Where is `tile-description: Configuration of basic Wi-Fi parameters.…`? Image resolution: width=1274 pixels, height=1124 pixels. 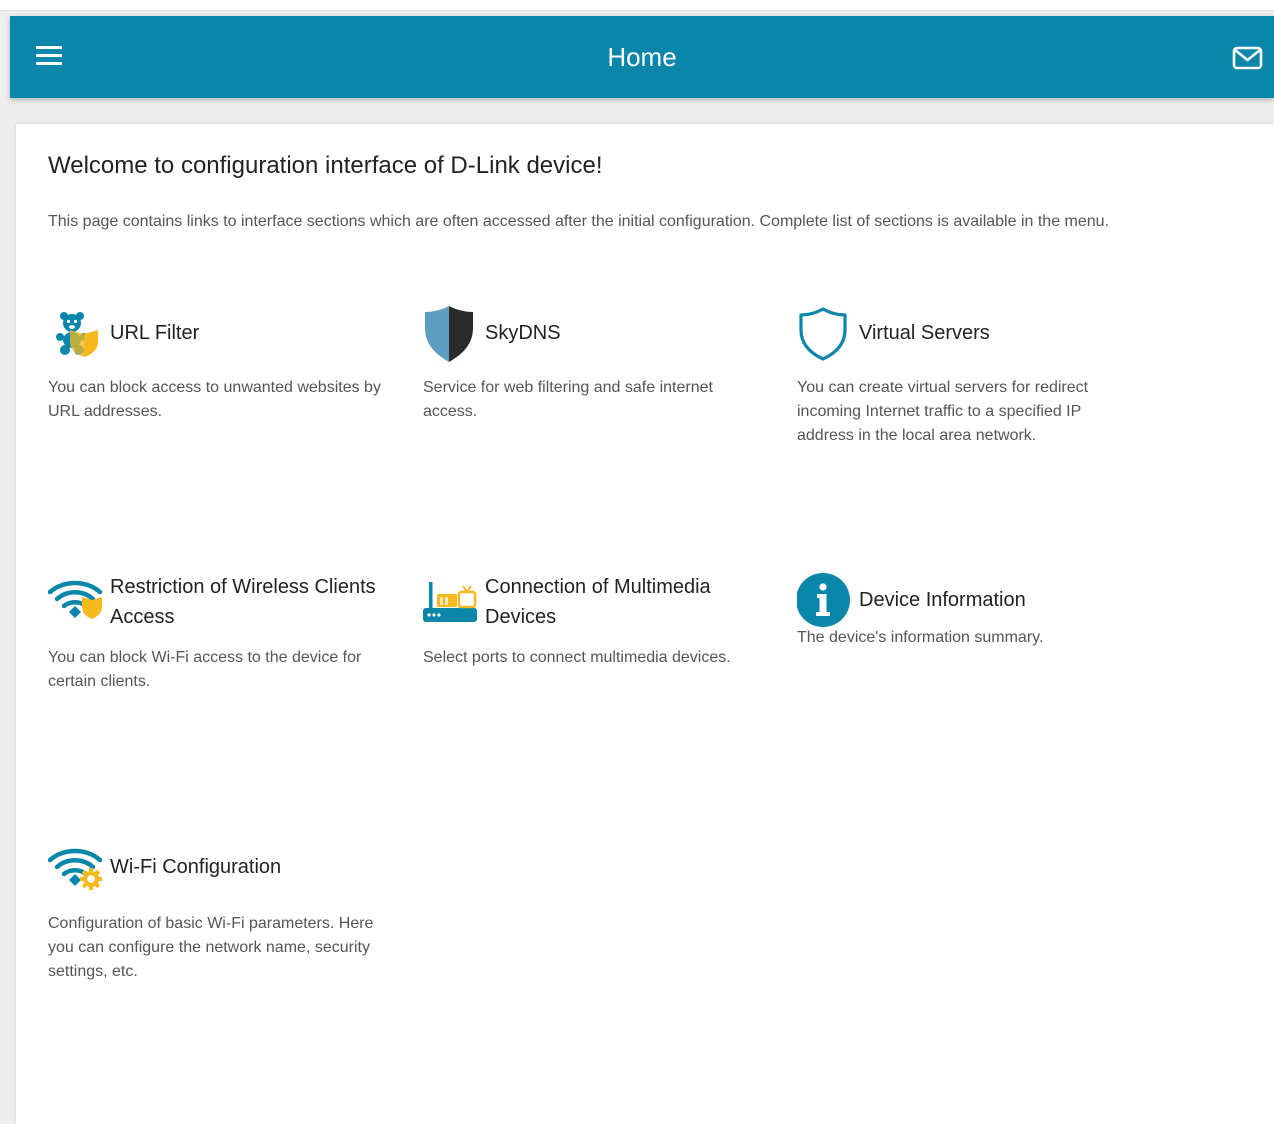 tile-description: Configuration of basic Wi-Fi parameters.… is located at coordinates (211, 947).